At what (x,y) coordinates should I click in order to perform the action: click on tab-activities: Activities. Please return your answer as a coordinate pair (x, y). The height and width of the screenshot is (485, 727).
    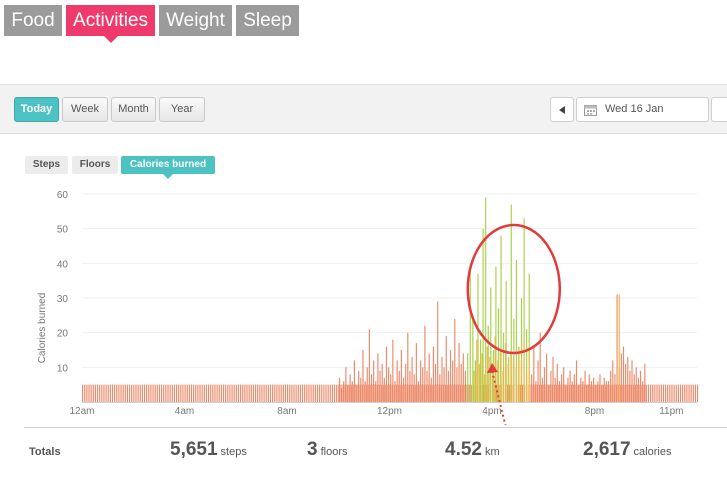
    Looking at the image, I should click on (110, 24).